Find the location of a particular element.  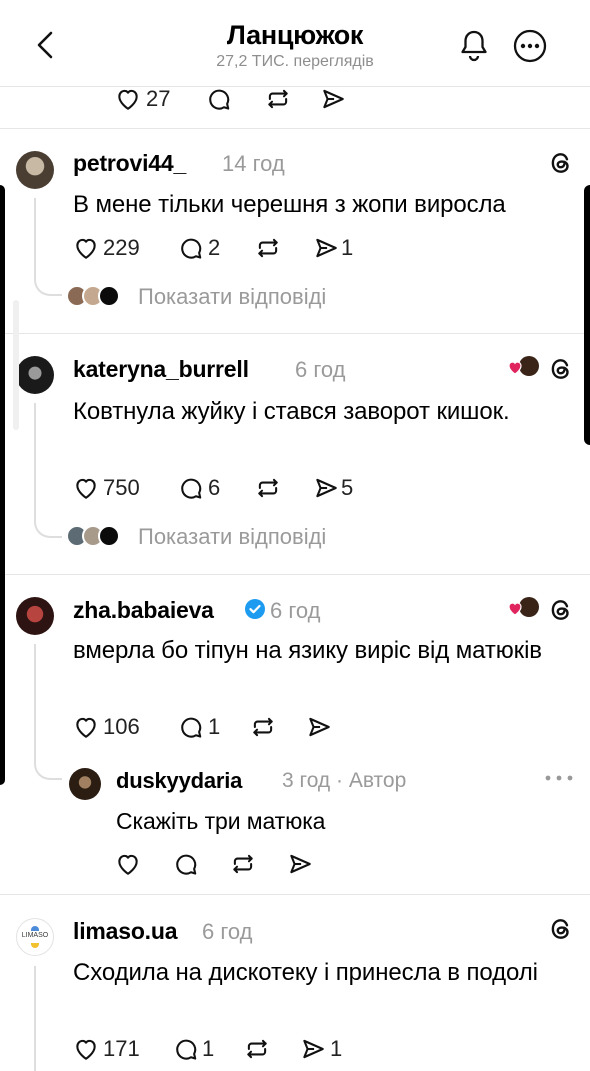

post-text: В мене тільки черешня з жопи виросла is located at coordinates (289, 204).